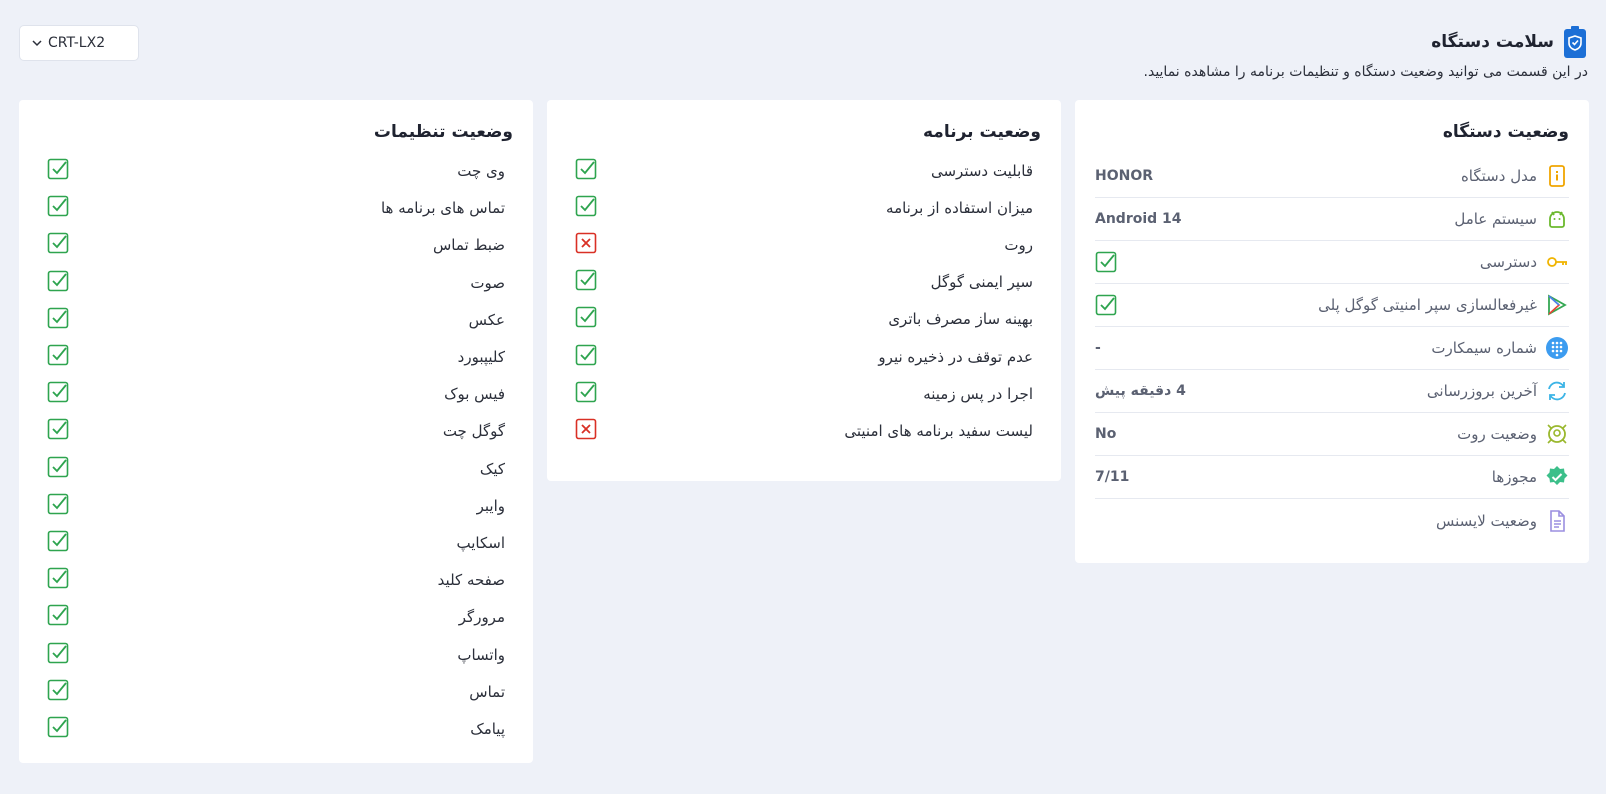  I want to click on device-row-label: وضعیت روت, so click(1497, 434).